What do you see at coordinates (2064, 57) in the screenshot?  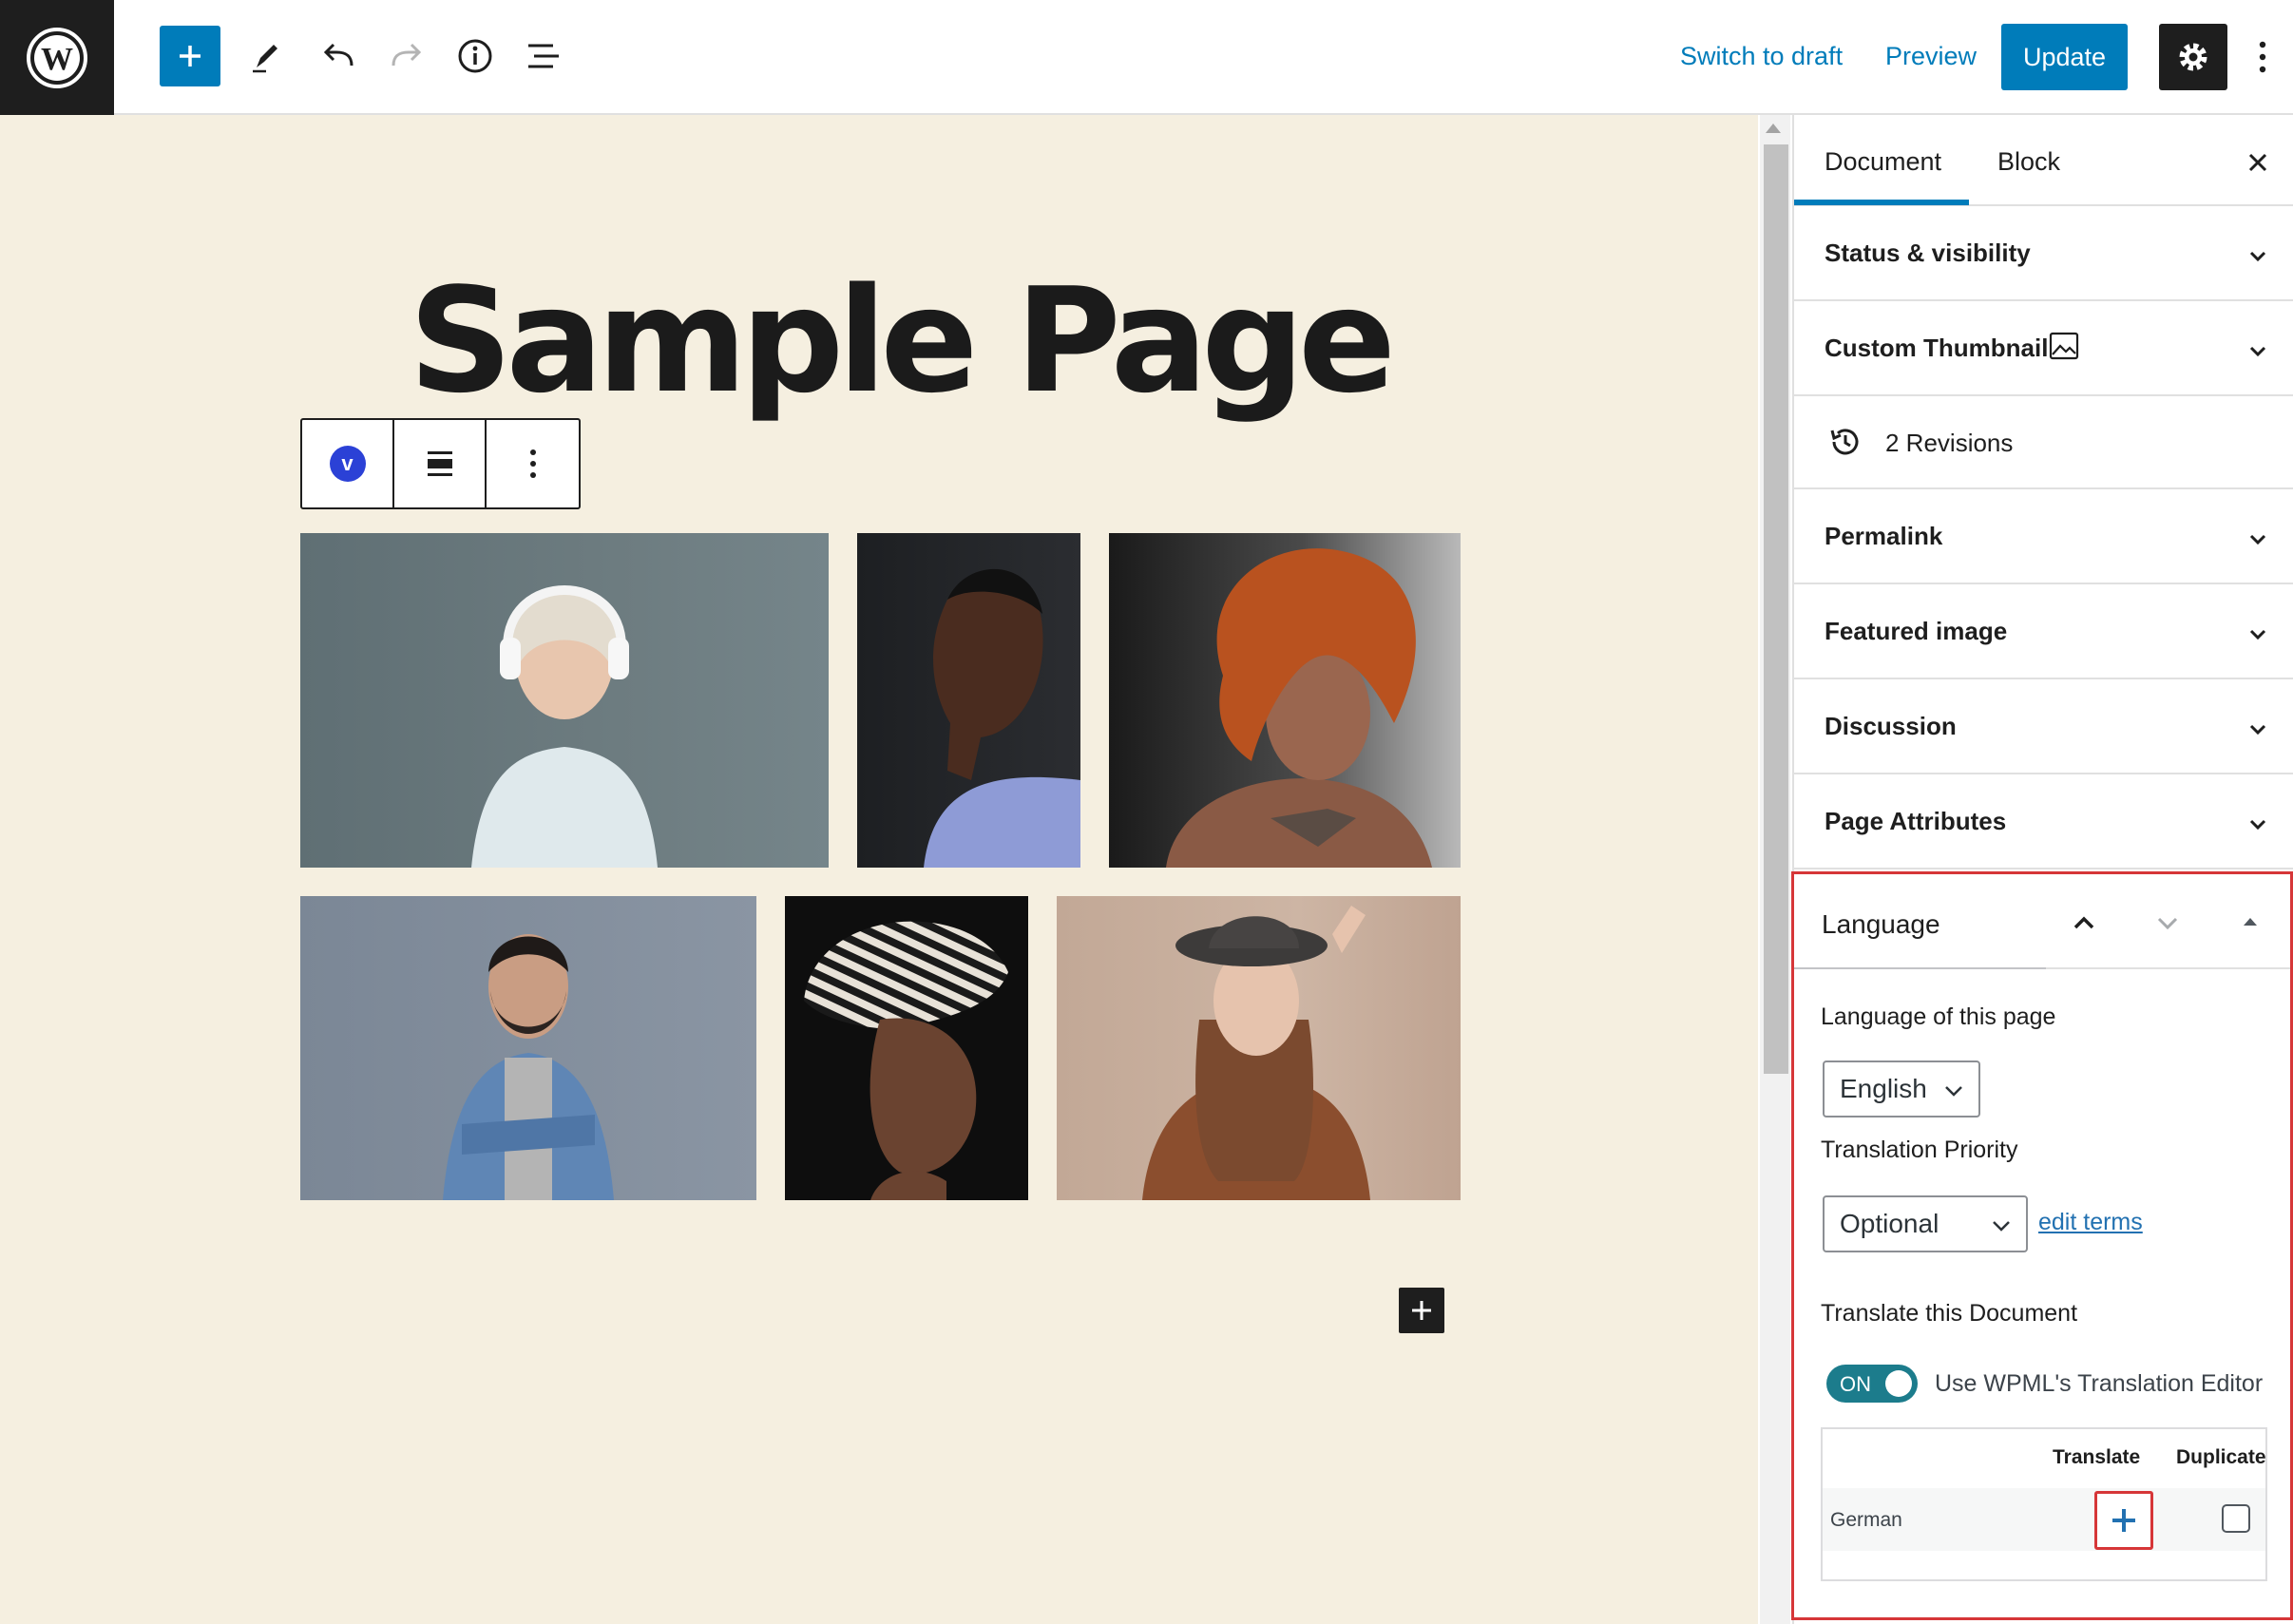 I see `update-button: Update` at bounding box center [2064, 57].